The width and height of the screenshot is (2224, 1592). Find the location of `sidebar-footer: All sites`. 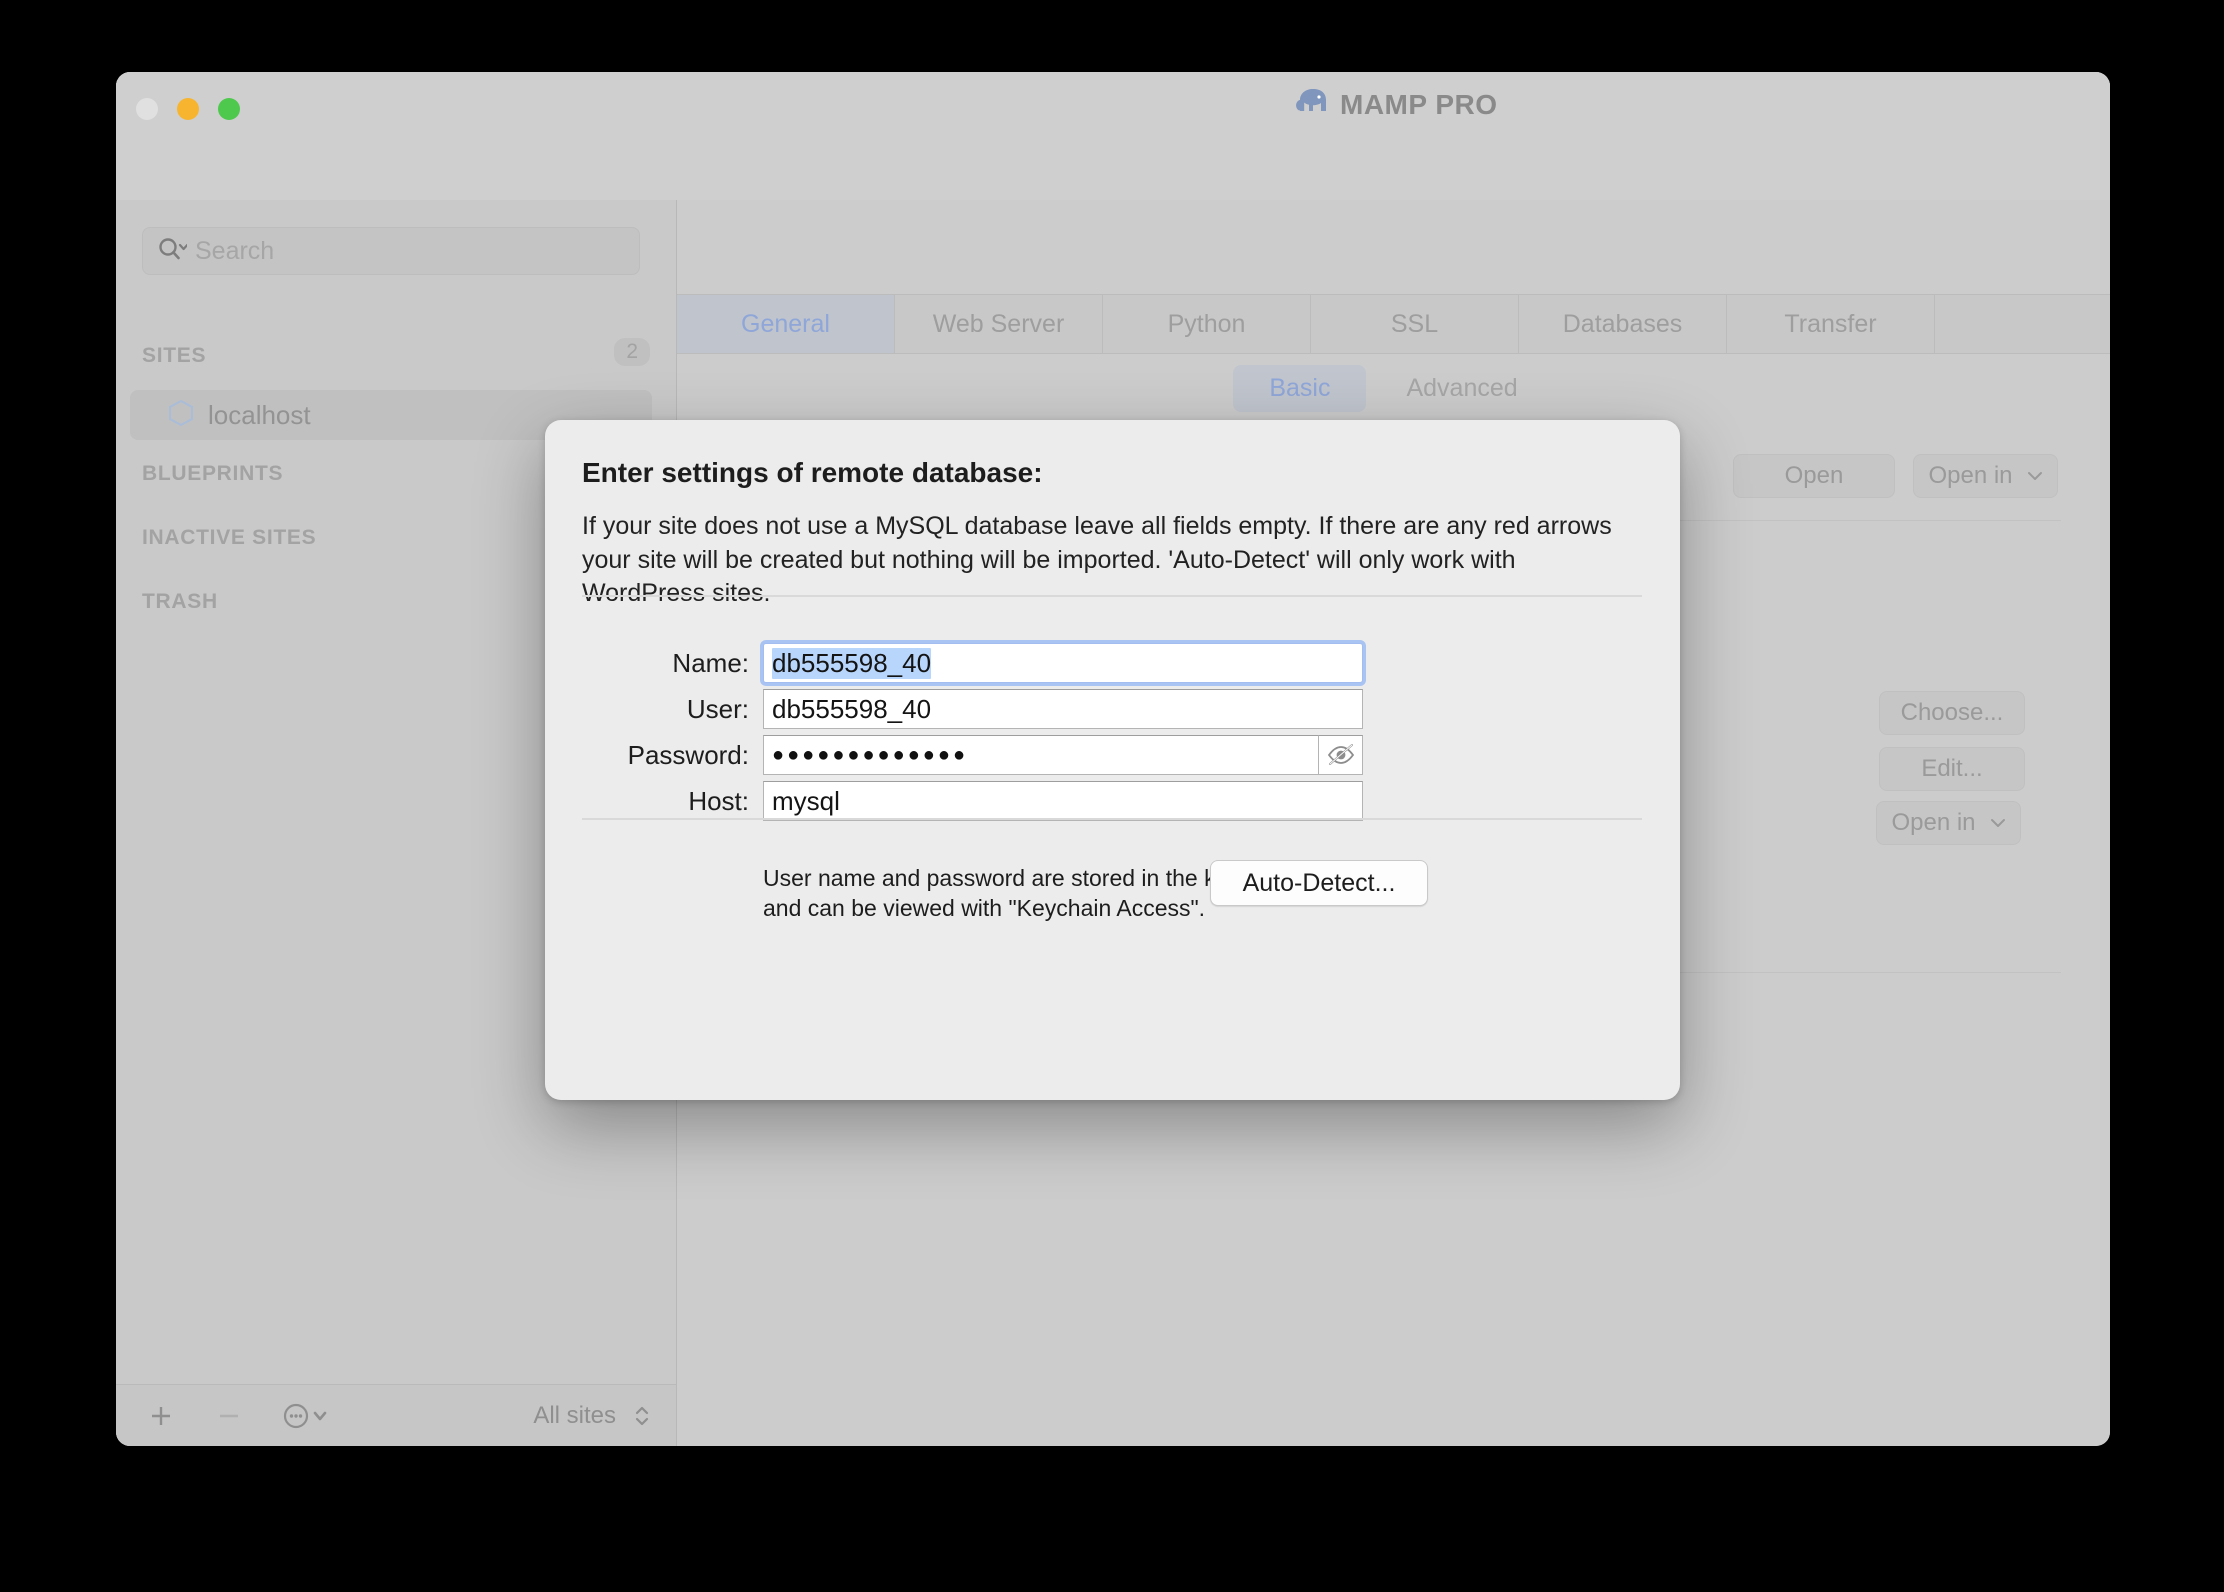

sidebar-footer: All sites is located at coordinates (396, 1415).